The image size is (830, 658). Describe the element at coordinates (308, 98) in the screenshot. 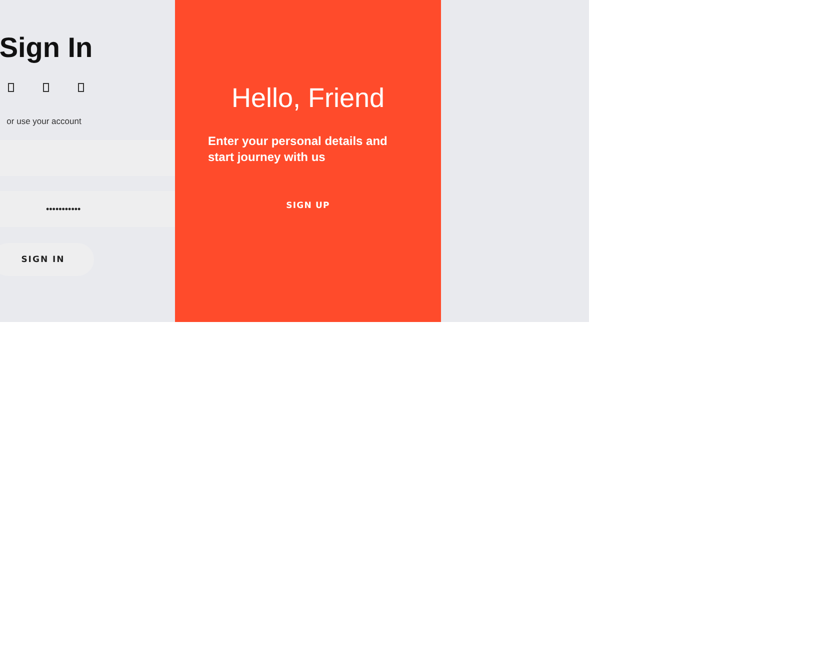

I see `overlay-title: Hello, Friend` at that location.